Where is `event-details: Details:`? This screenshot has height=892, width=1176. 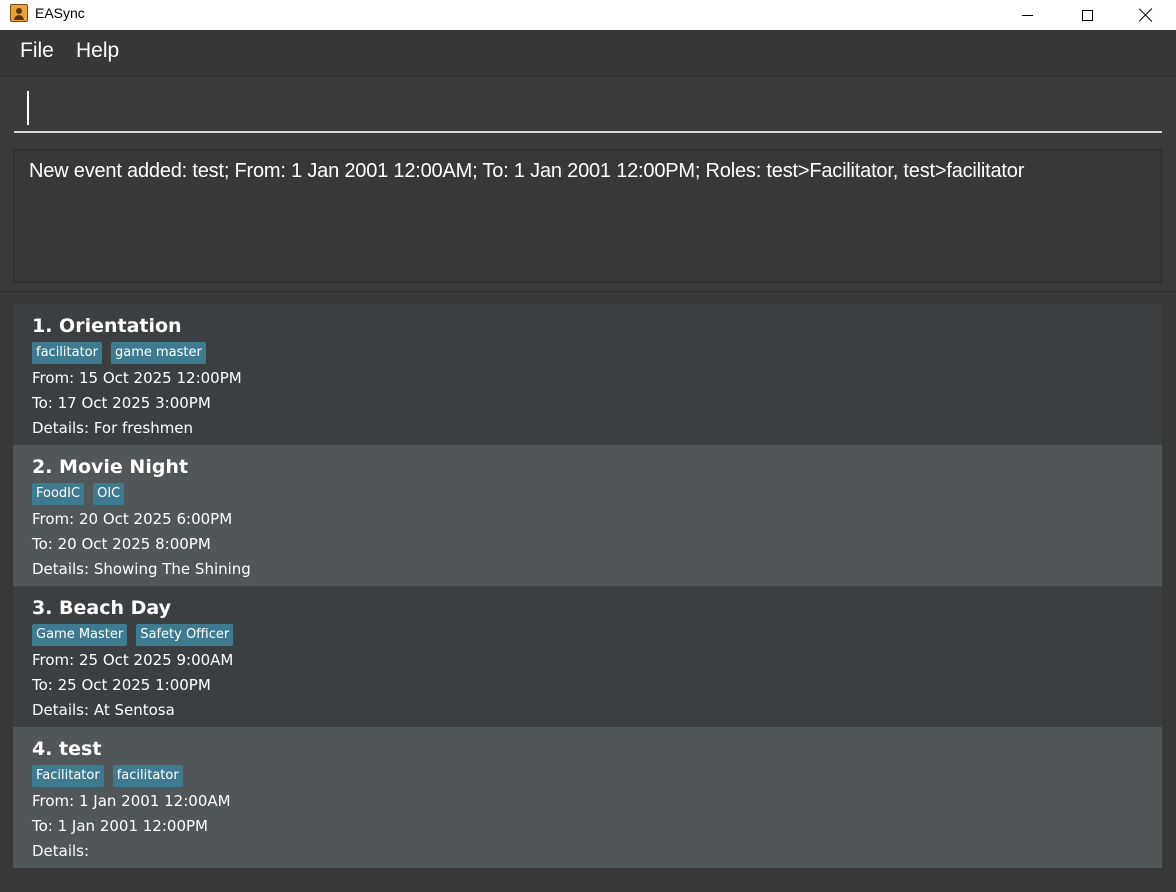 event-details: Details: is located at coordinates (61, 851).